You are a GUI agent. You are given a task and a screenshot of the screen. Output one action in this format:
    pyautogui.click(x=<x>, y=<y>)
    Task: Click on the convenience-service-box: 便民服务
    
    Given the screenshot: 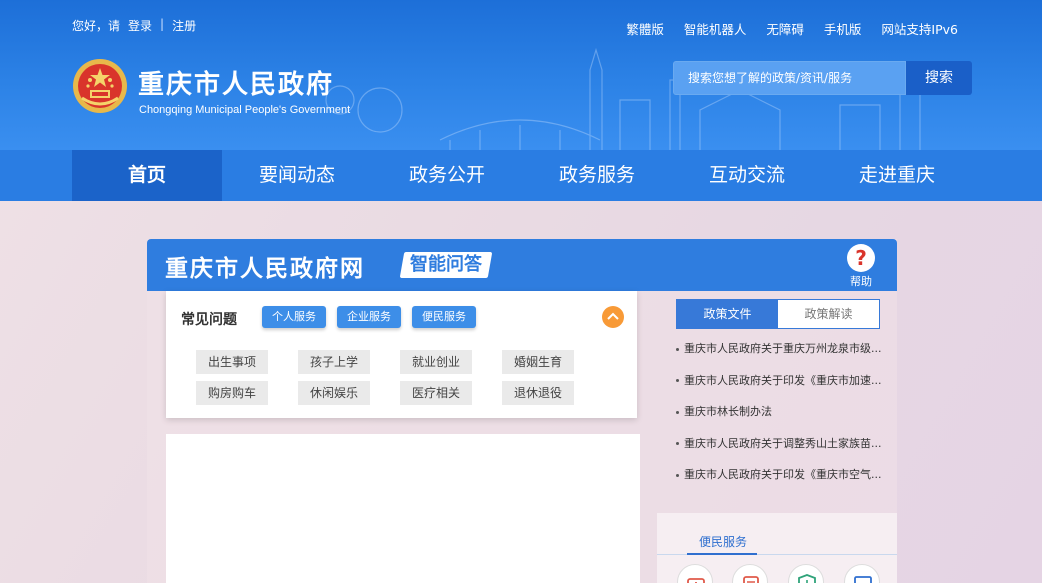 What is the action you would take?
    pyautogui.click(x=777, y=548)
    